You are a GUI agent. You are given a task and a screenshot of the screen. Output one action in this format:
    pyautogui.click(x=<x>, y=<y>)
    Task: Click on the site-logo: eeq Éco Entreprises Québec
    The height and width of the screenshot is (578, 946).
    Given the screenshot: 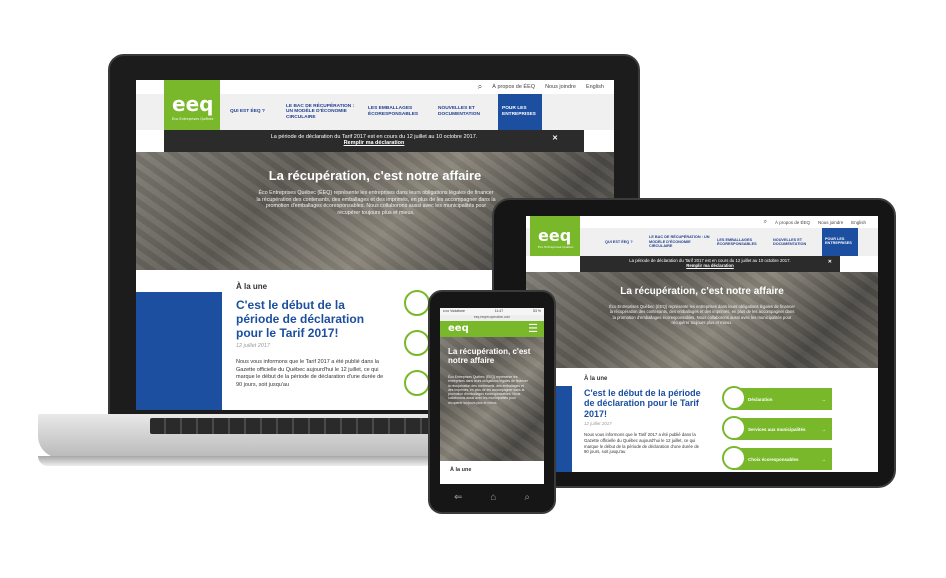 What is the action you would take?
    pyautogui.click(x=192, y=105)
    